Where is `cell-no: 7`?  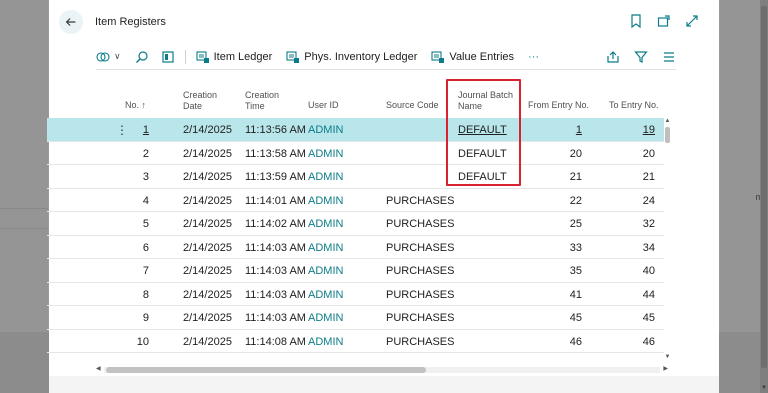 cell-no: 7 is located at coordinates (146, 271).